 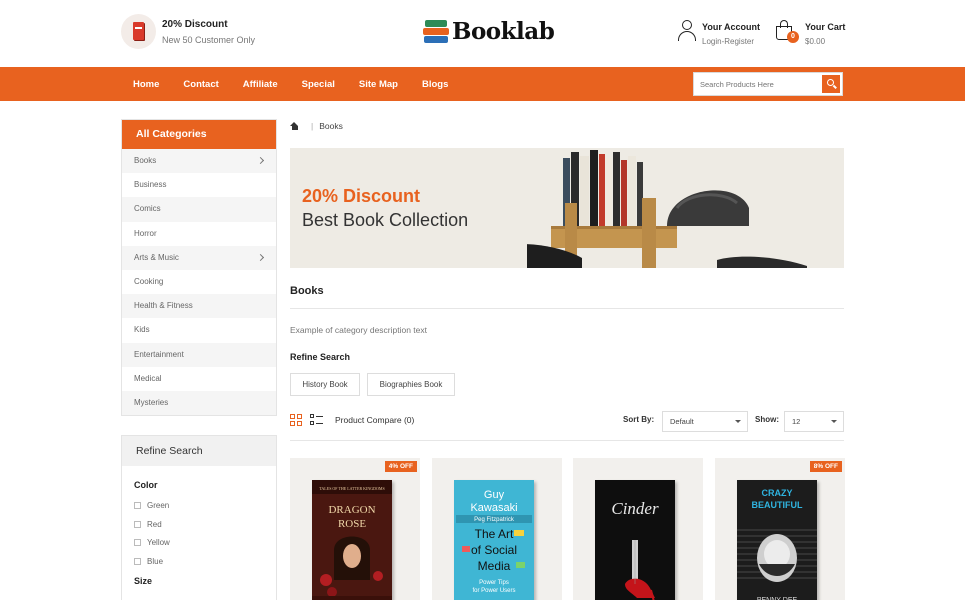 I want to click on svg-text: DRAGON, so click(x=351, y=510).